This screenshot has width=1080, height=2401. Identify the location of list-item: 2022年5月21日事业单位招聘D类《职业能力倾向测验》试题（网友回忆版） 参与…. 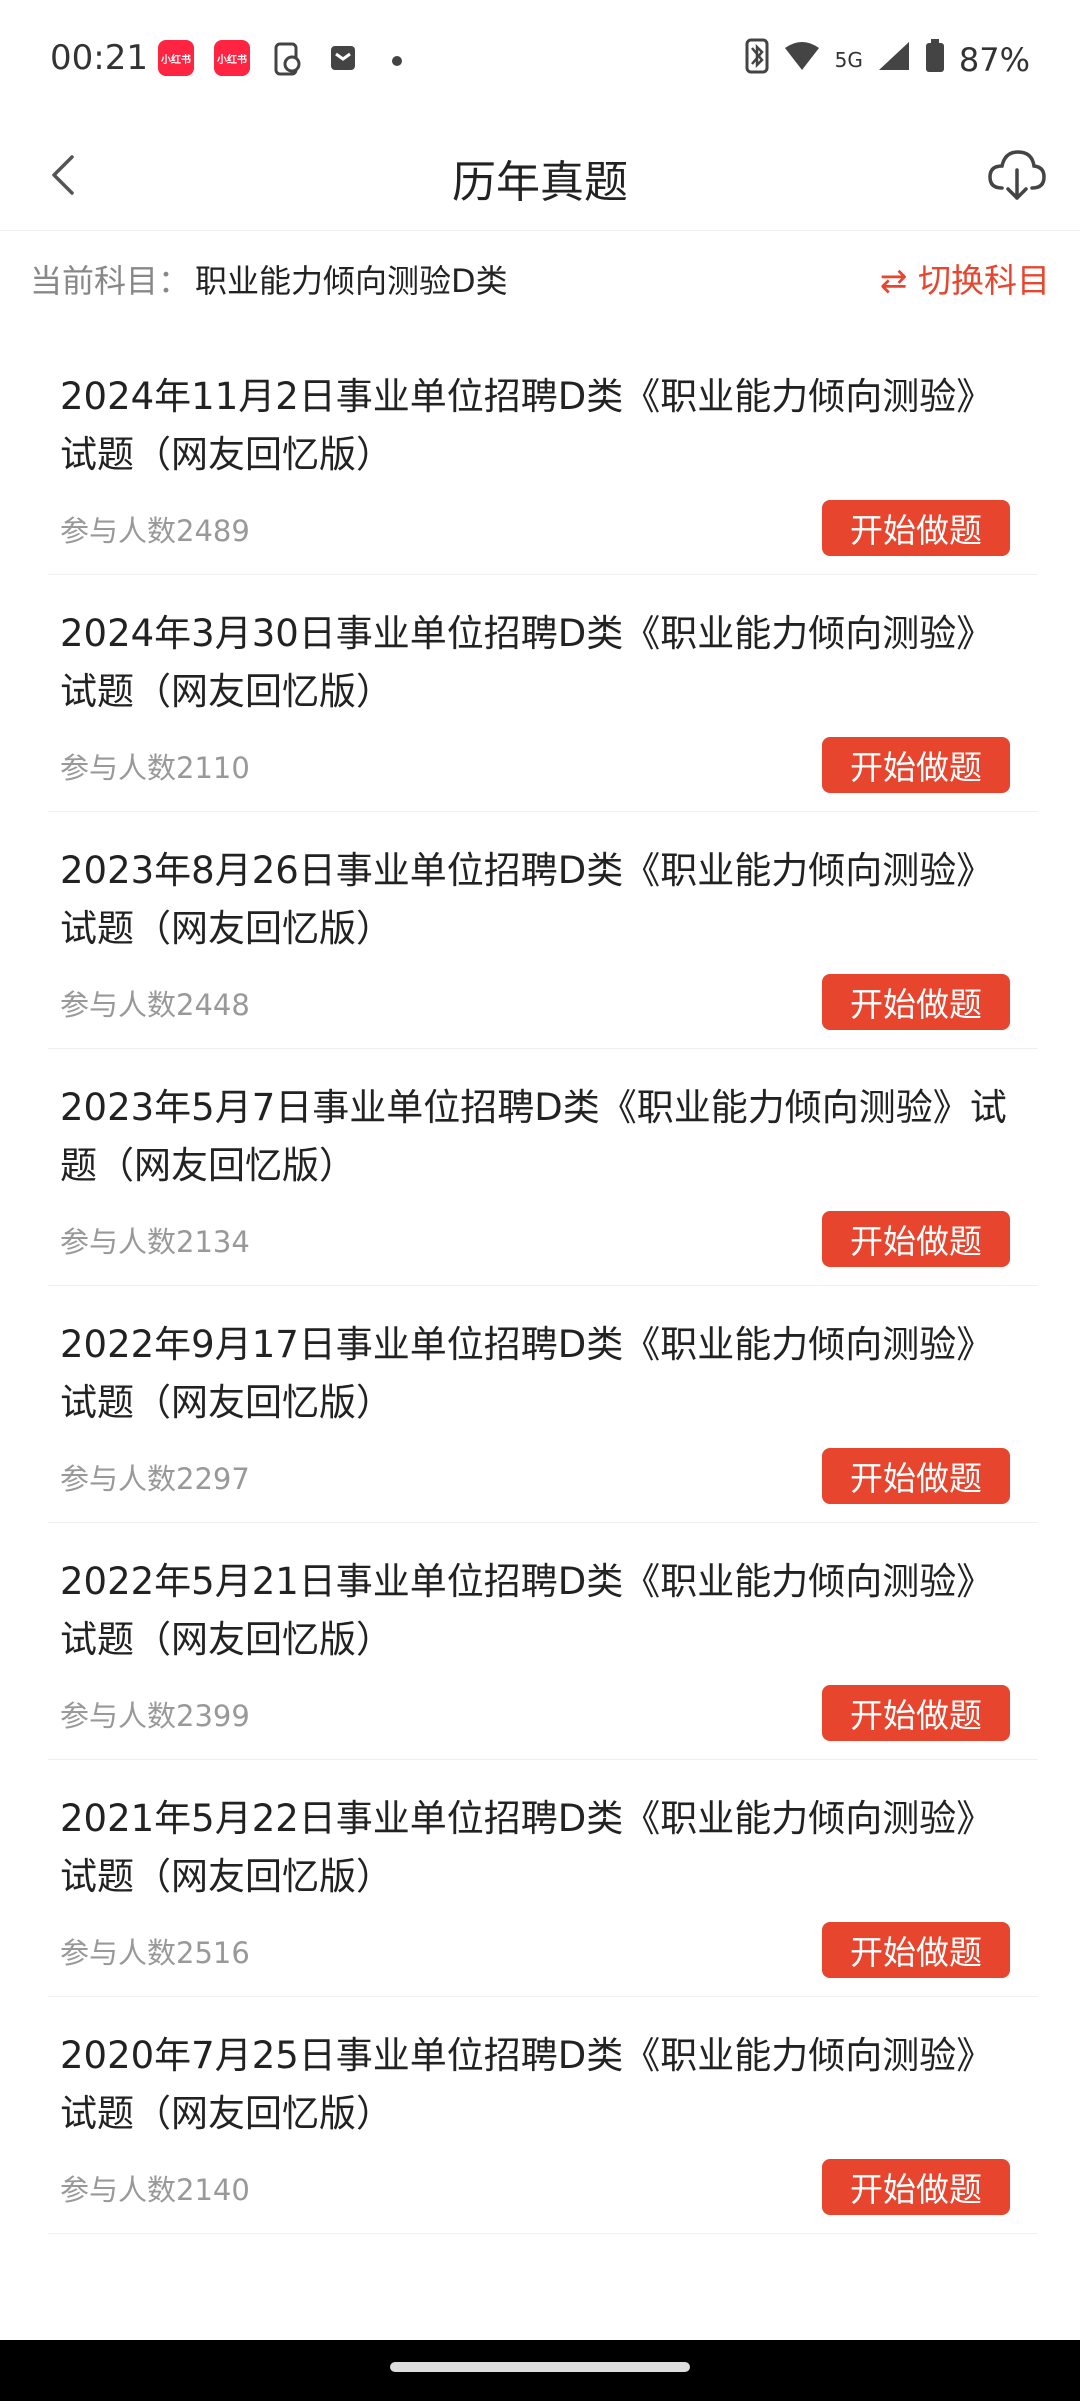
(543, 1641).